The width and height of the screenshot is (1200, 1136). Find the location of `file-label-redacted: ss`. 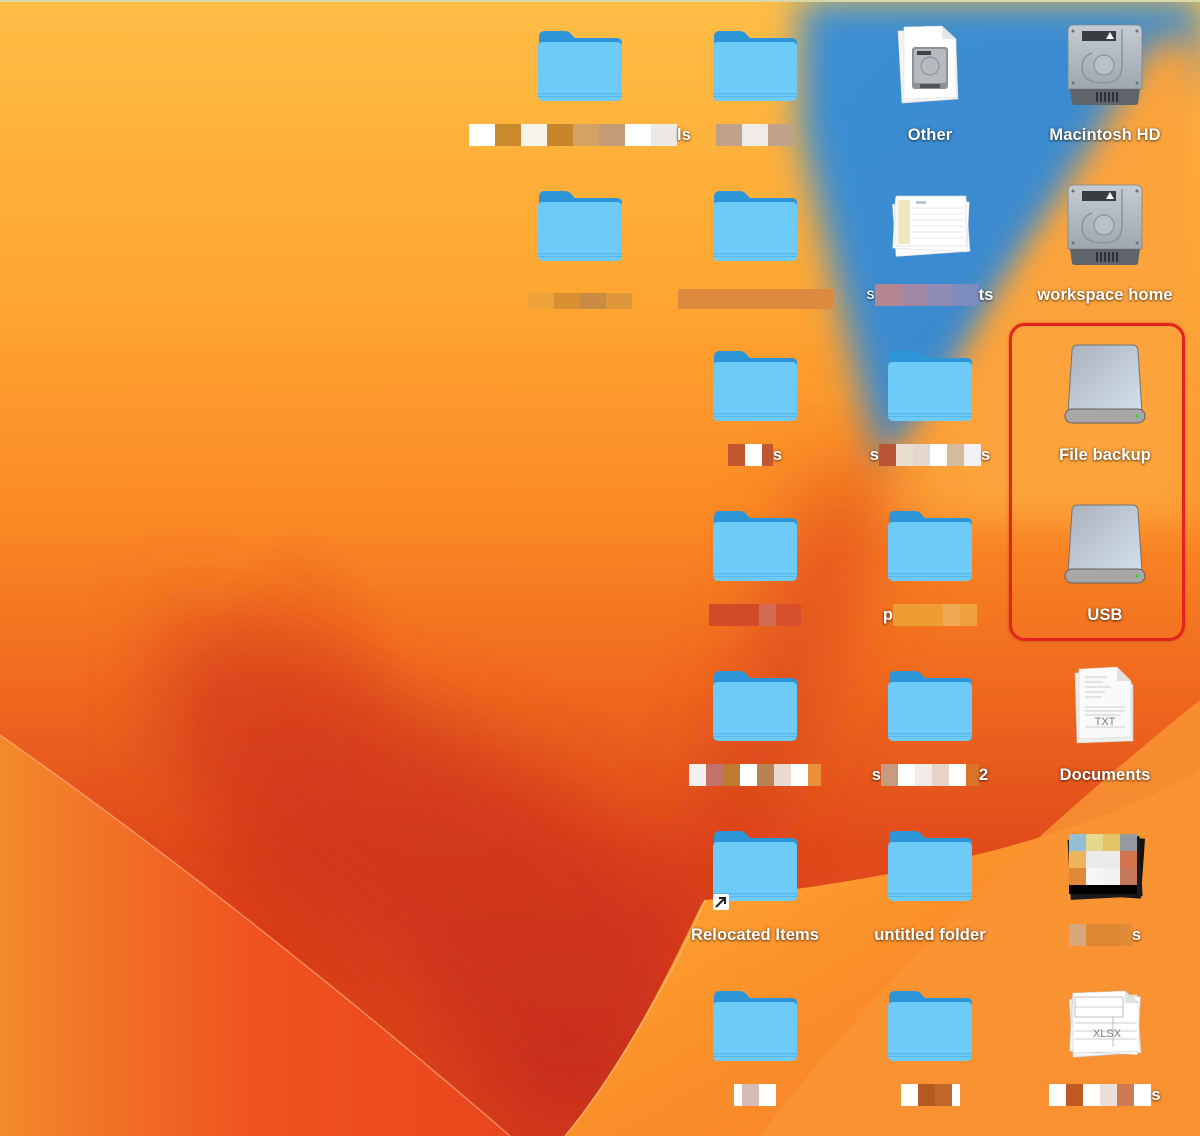

file-label-redacted: ss is located at coordinates (930, 455).